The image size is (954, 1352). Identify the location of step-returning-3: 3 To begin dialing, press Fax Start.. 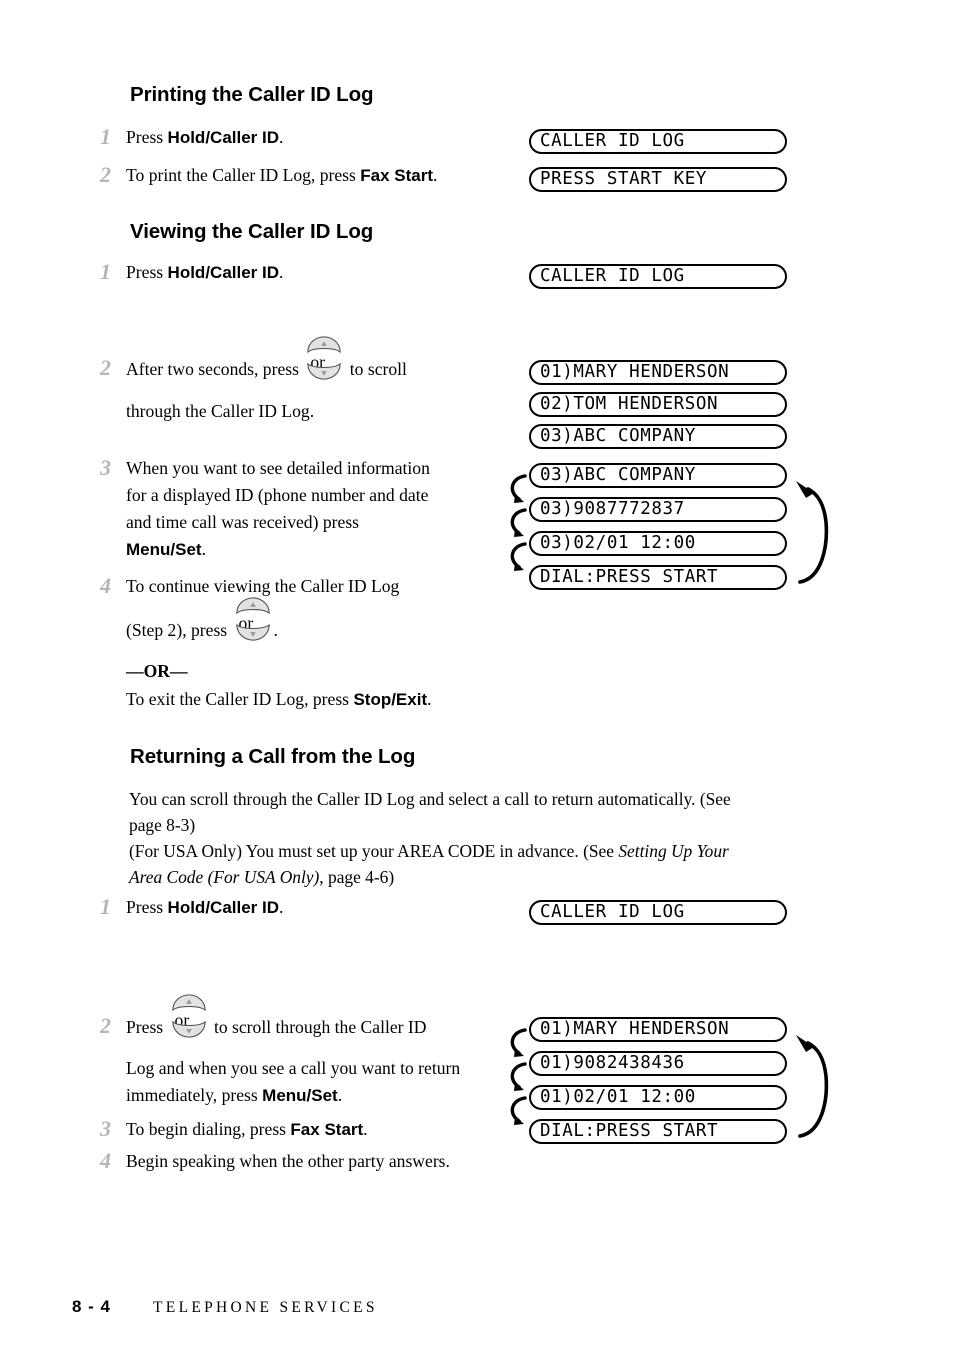
(315, 1129).